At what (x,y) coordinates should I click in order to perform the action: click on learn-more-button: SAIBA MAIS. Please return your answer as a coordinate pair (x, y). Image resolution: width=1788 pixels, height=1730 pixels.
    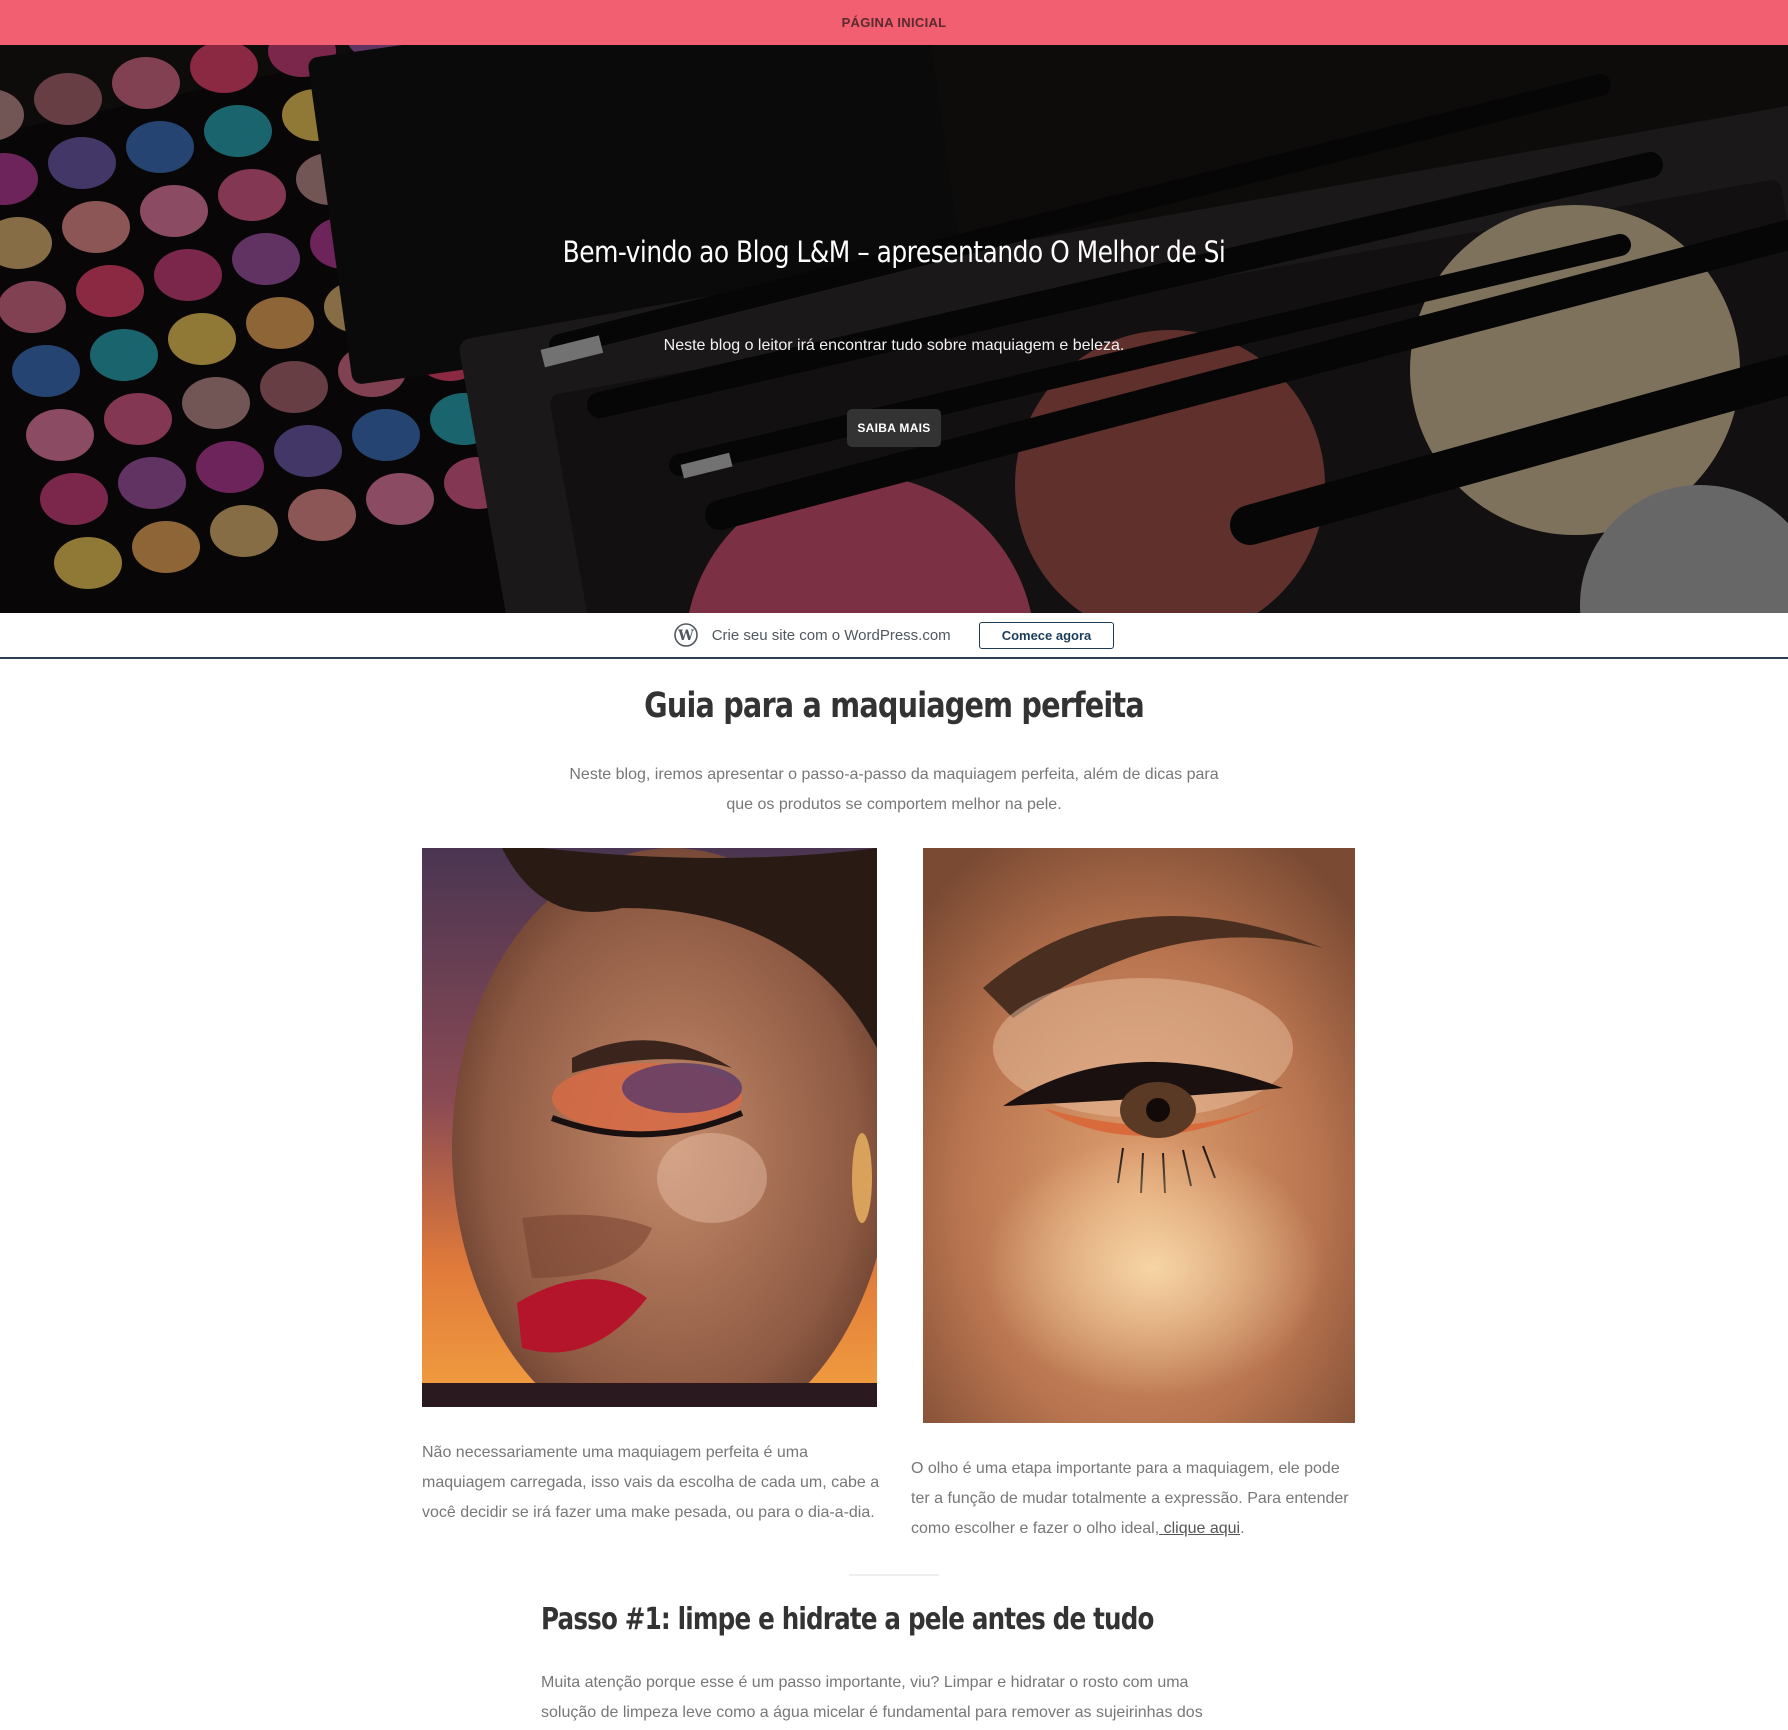
    Looking at the image, I should click on (894, 428).